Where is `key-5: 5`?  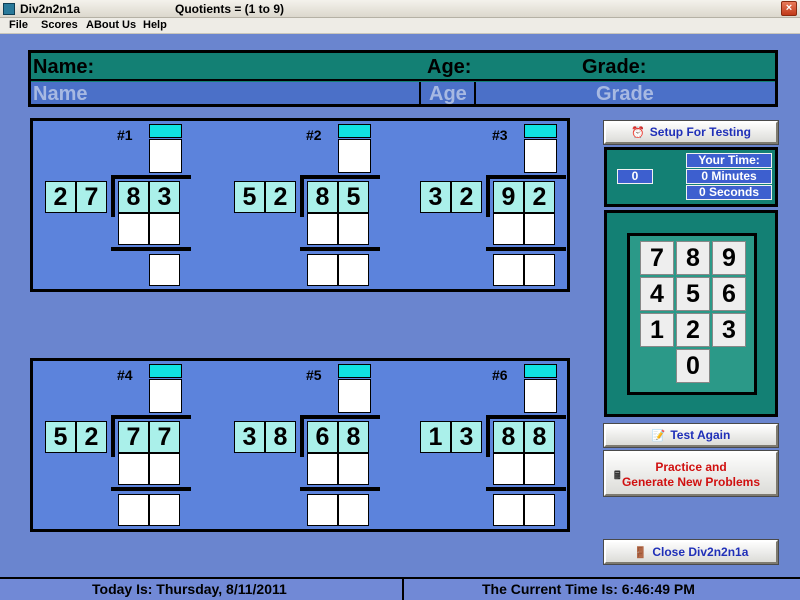 key-5: 5 is located at coordinates (693, 294).